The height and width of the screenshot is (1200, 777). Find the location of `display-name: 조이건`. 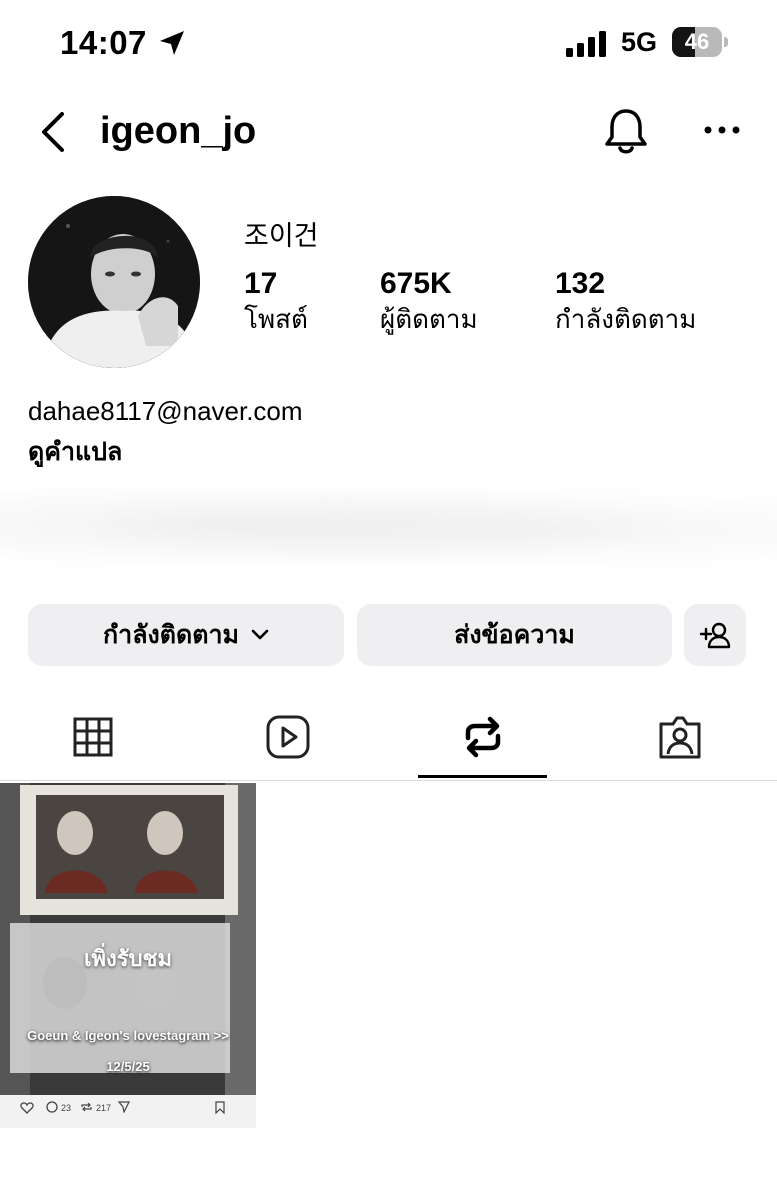

display-name: 조이건 is located at coordinates (281, 236).